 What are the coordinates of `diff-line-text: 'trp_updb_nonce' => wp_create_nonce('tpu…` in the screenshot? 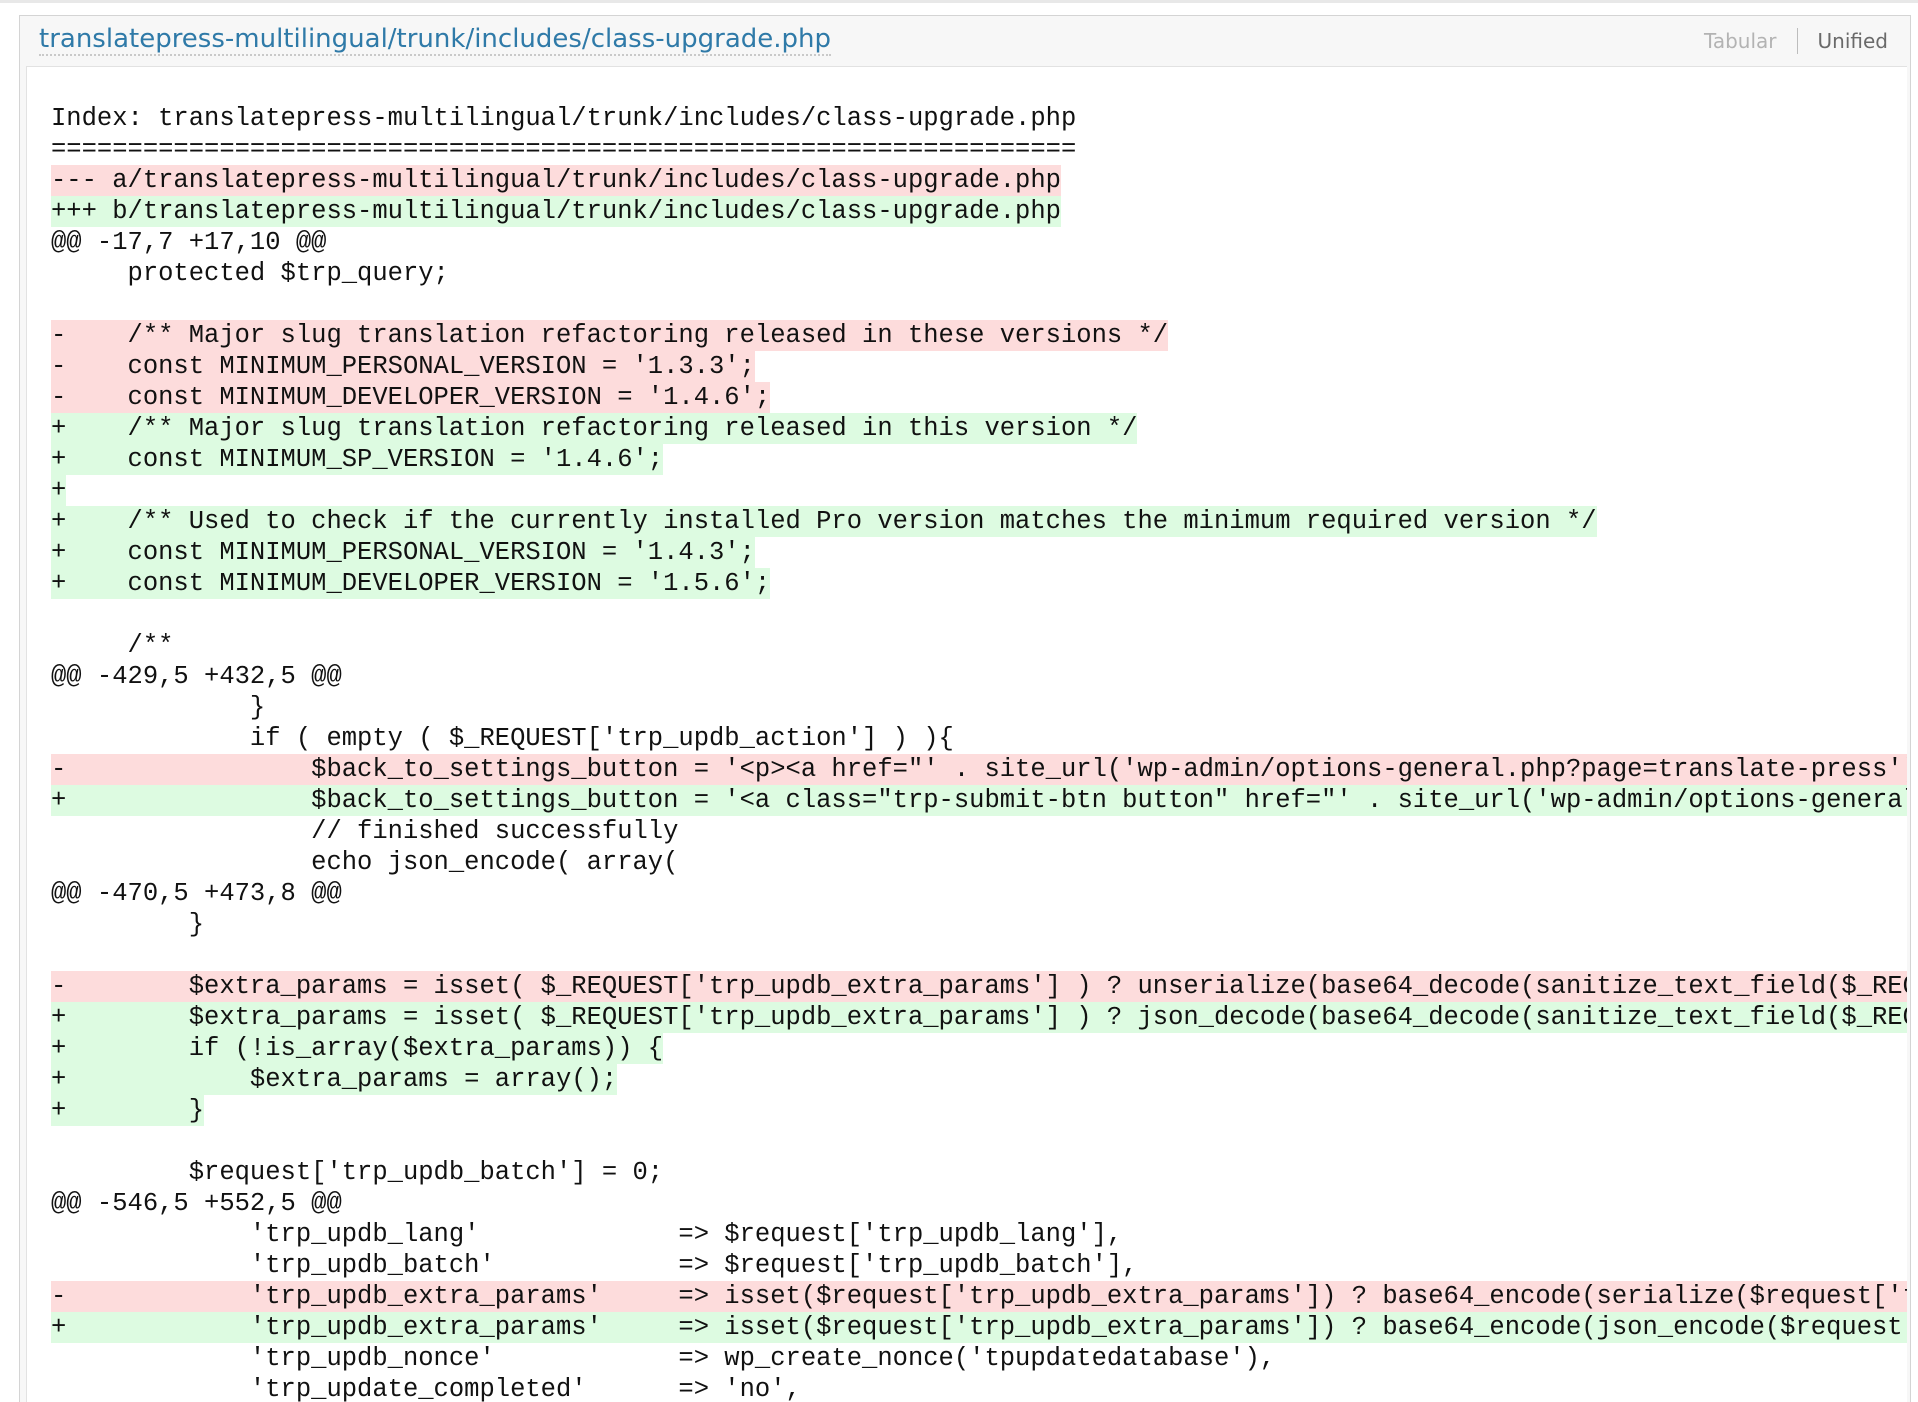 It's located at (663, 1358).